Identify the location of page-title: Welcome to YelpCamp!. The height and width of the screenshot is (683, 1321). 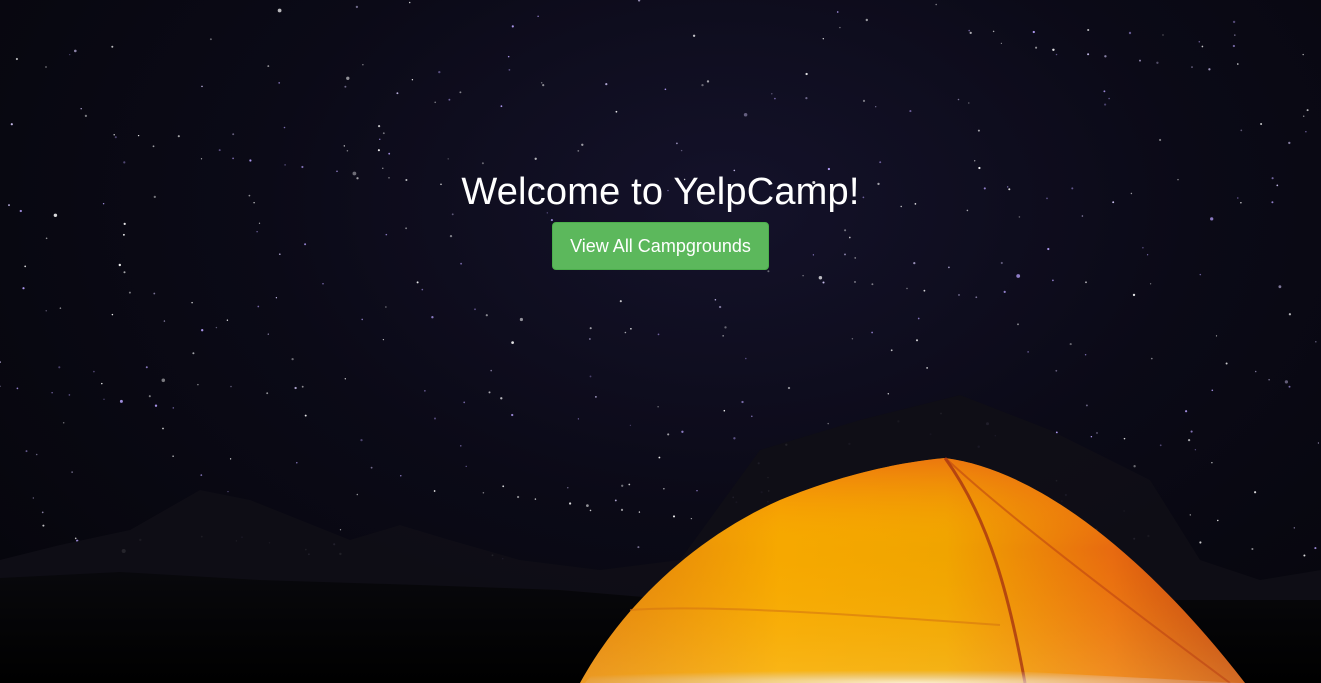
(660, 192).